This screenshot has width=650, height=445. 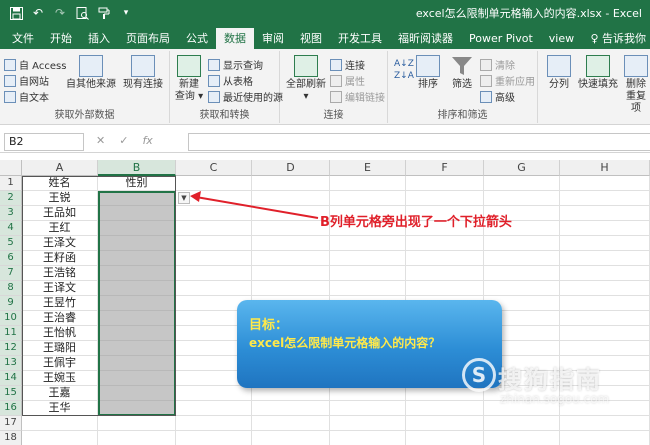 What do you see at coordinates (345, 343) in the screenshot?
I see `callout-question: excel怎么限制单元格输入的内容？` at bounding box center [345, 343].